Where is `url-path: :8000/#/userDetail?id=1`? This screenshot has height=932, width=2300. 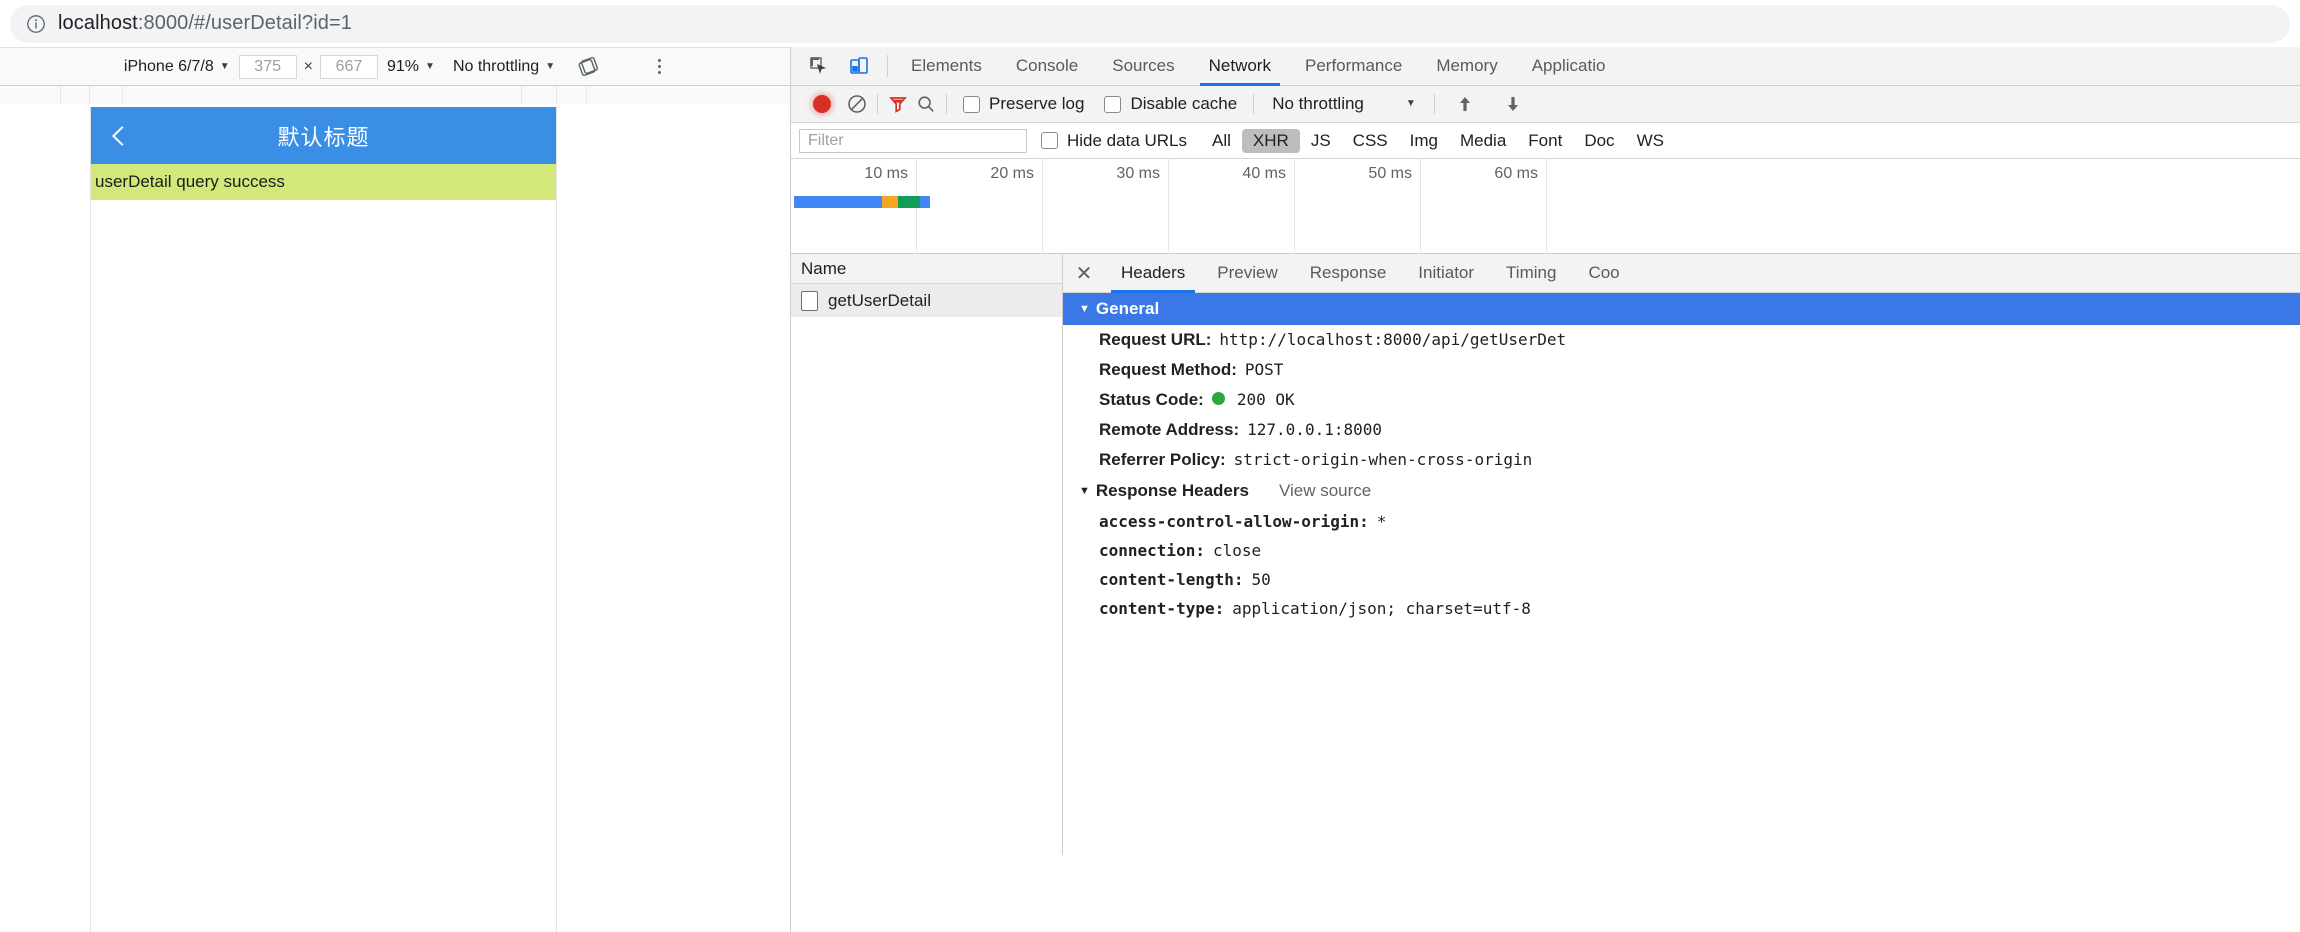 url-path: :8000/#/userDetail?id=1 is located at coordinates (244, 23).